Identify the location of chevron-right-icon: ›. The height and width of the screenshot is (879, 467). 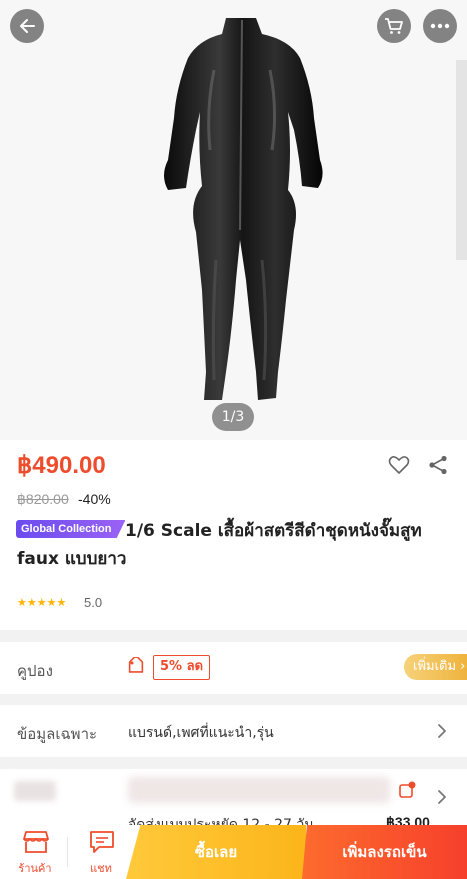
(461, 666).